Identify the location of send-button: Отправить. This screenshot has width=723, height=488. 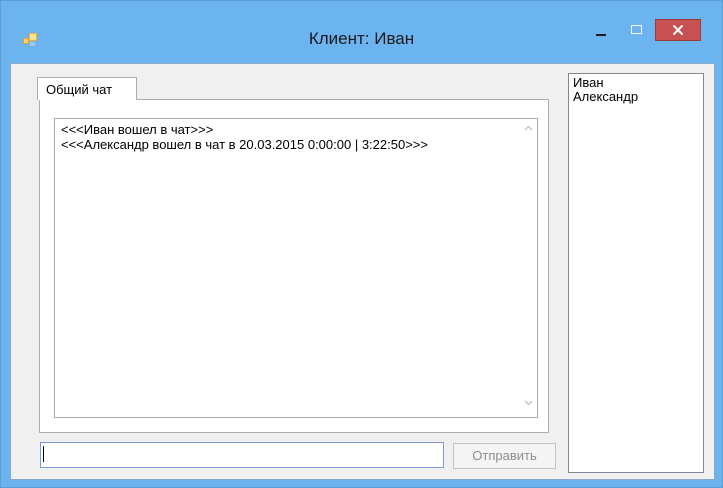
(504, 456).